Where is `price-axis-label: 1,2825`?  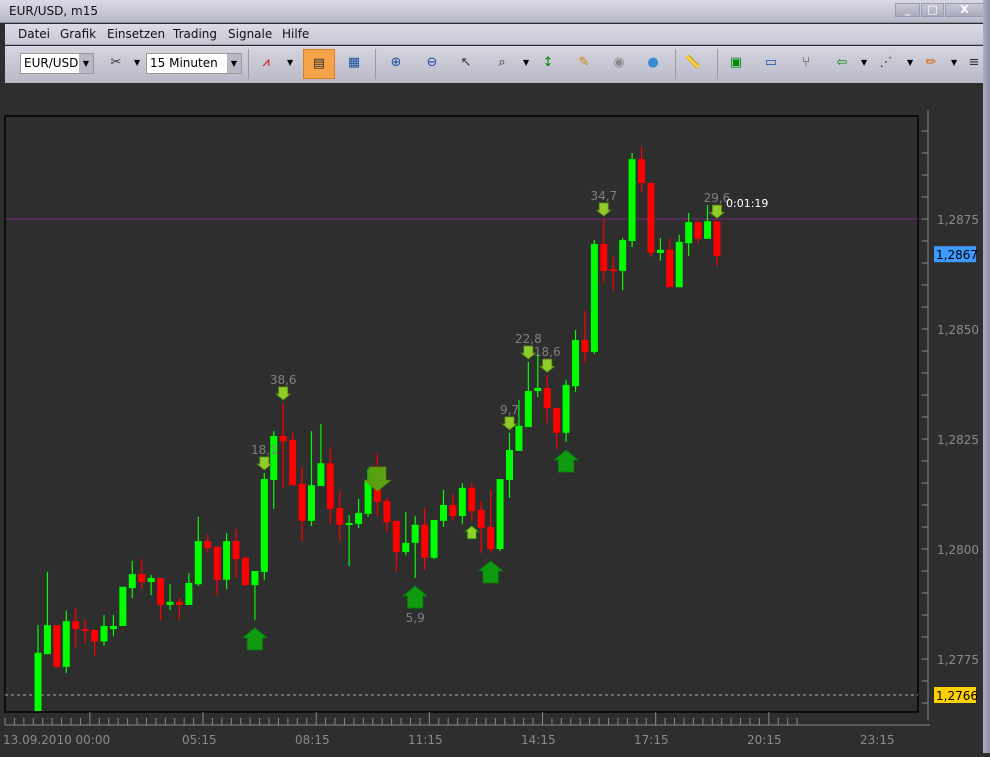
price-axis-label: 1,2825 is located at coordinates (958, 440).